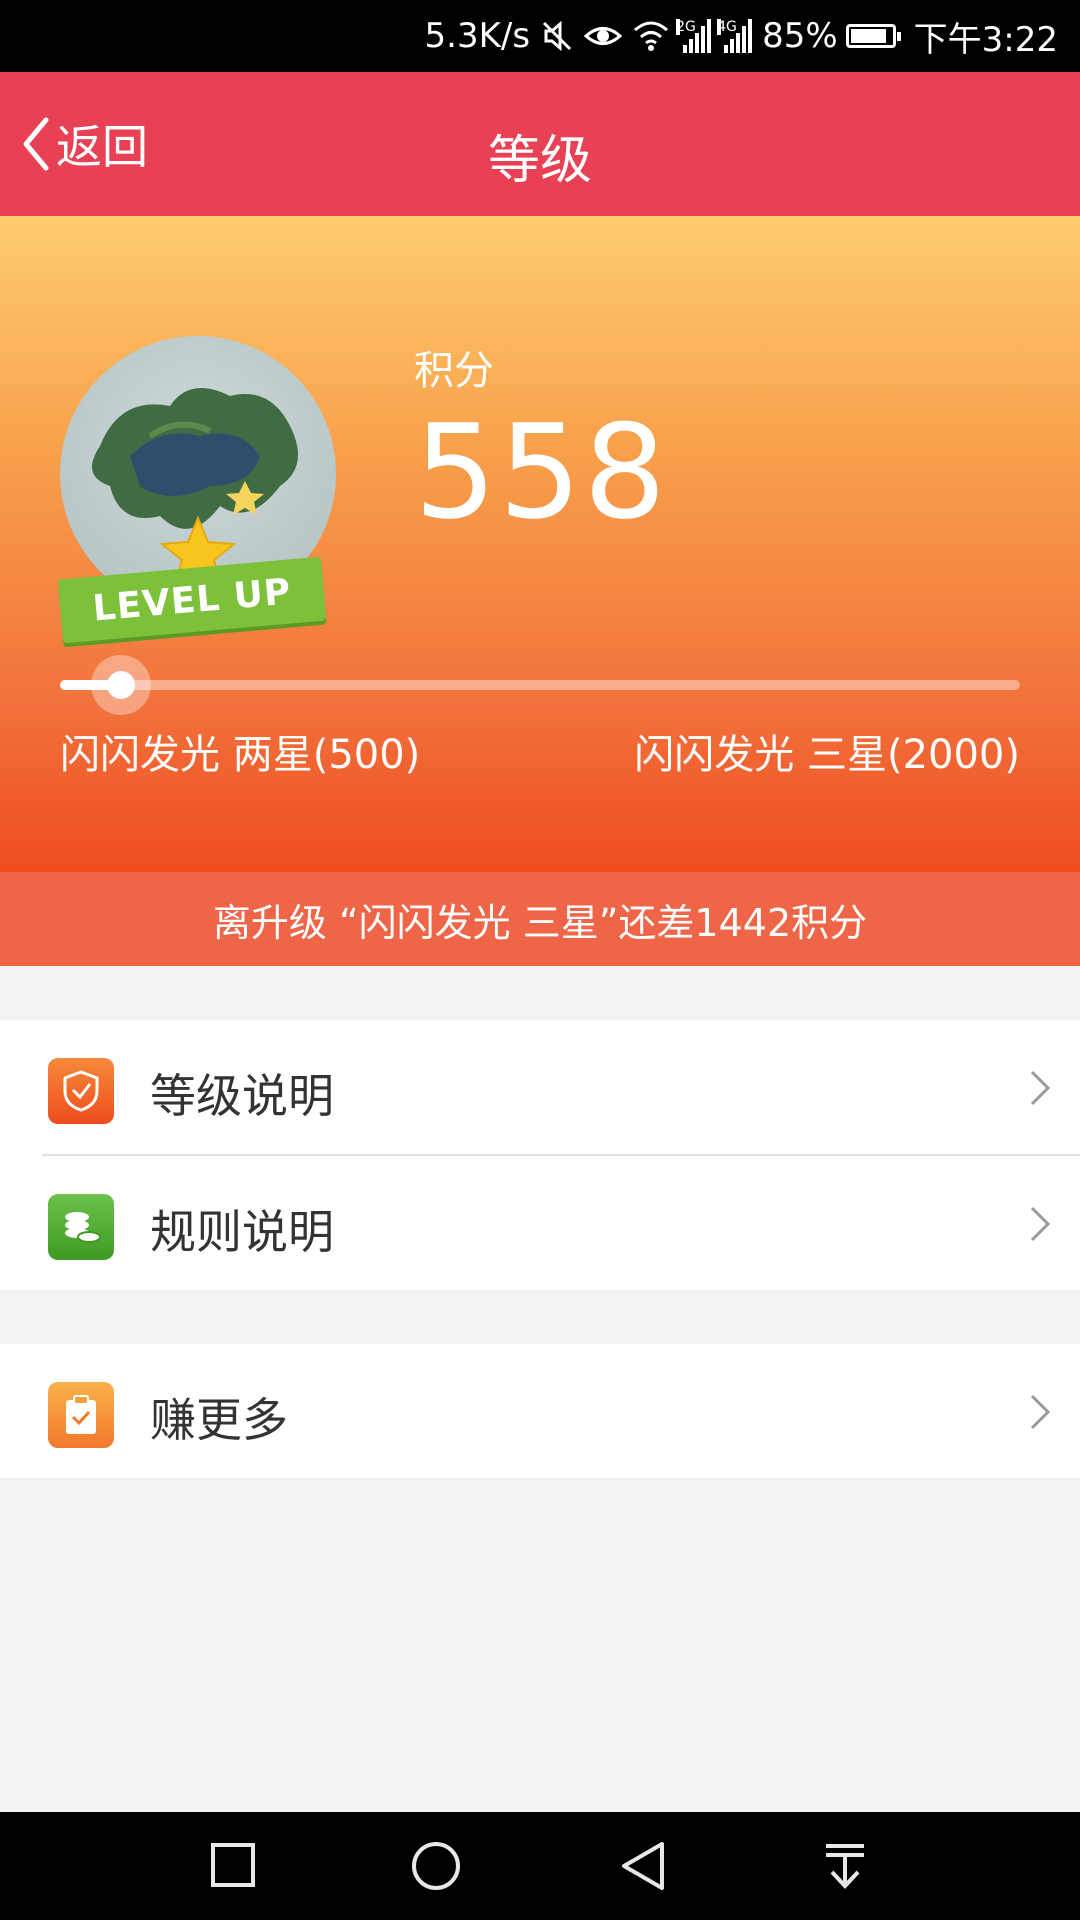 The height and width of the screenshot is (1920, 1080). What do you see at coordinates (845, 1868) in the screenshot?
I see `notification-pull-icon` at bounding box center [845, 1868].